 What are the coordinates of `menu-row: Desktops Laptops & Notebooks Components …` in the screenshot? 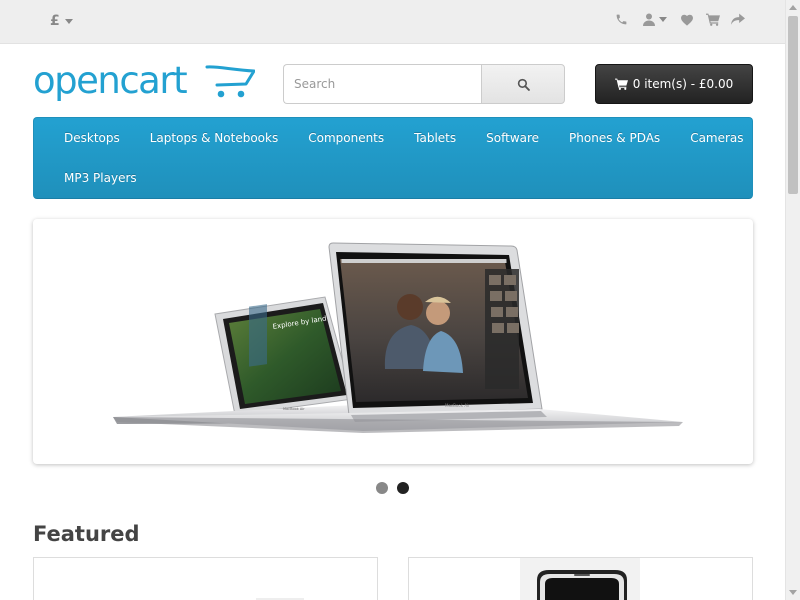 It's located at (404, 138).